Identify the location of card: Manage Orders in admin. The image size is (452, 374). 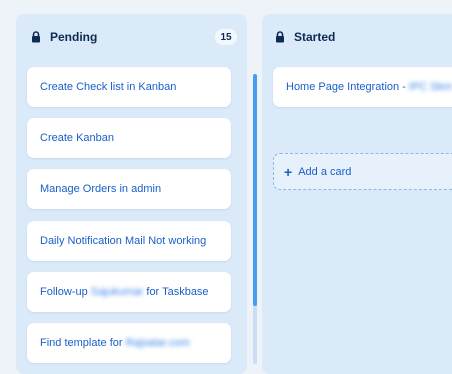
(129, 189).